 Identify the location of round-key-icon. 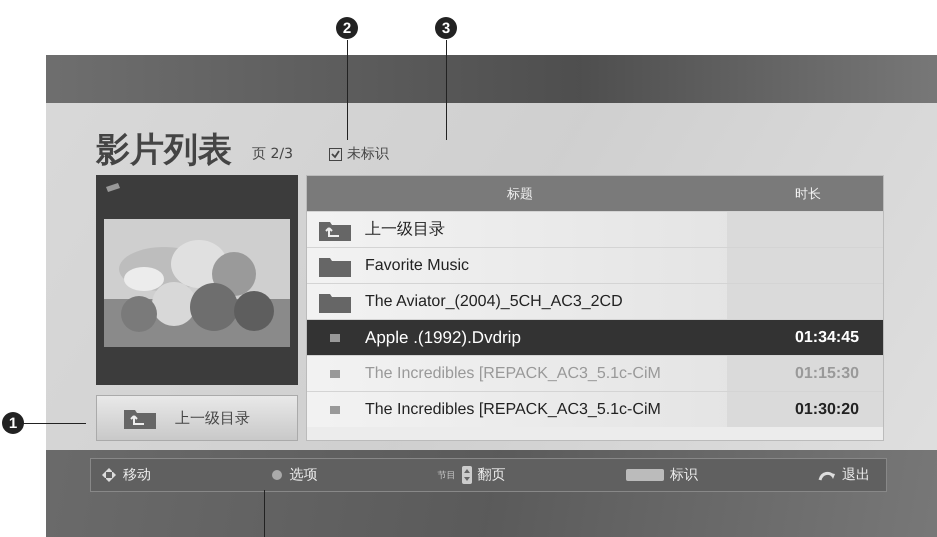
(277, 475).